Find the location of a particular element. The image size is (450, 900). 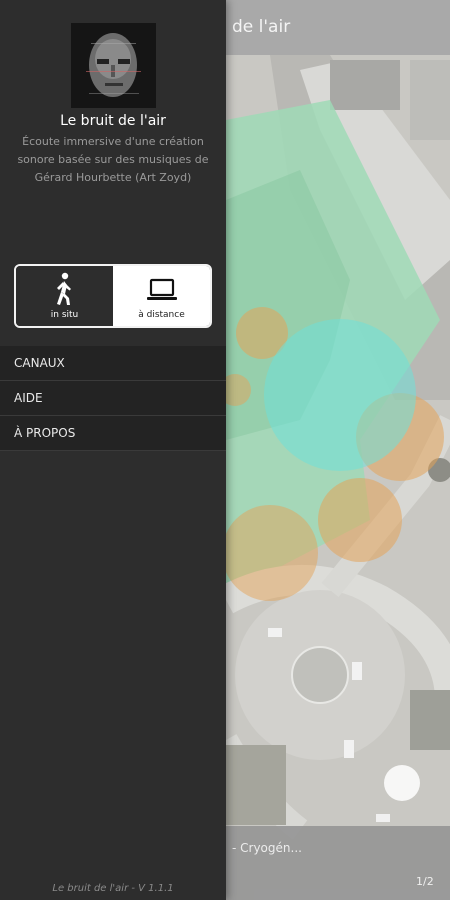

mode-distance-button: à distance is located at coordinates (161, 296).